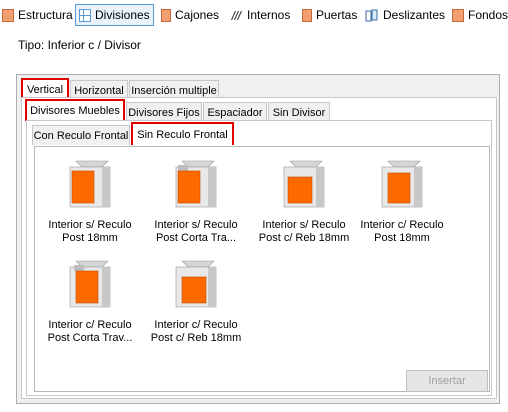 The height and width of the screenshot is (412, 508). What do you see at coordinates (447, 381) in the screenshot?
I see `insertar-button: Insertar` at bounding box center [447, 381].